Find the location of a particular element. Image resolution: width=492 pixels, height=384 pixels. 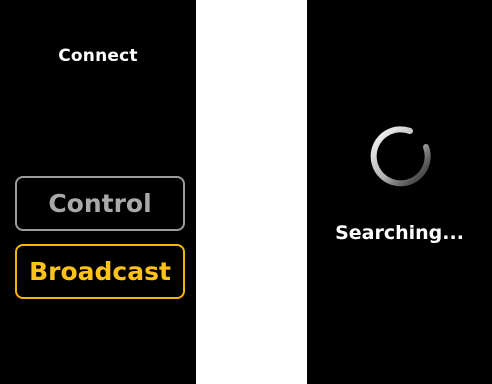

broadcast-button: Broadcast is located at coordinates (100, 271).